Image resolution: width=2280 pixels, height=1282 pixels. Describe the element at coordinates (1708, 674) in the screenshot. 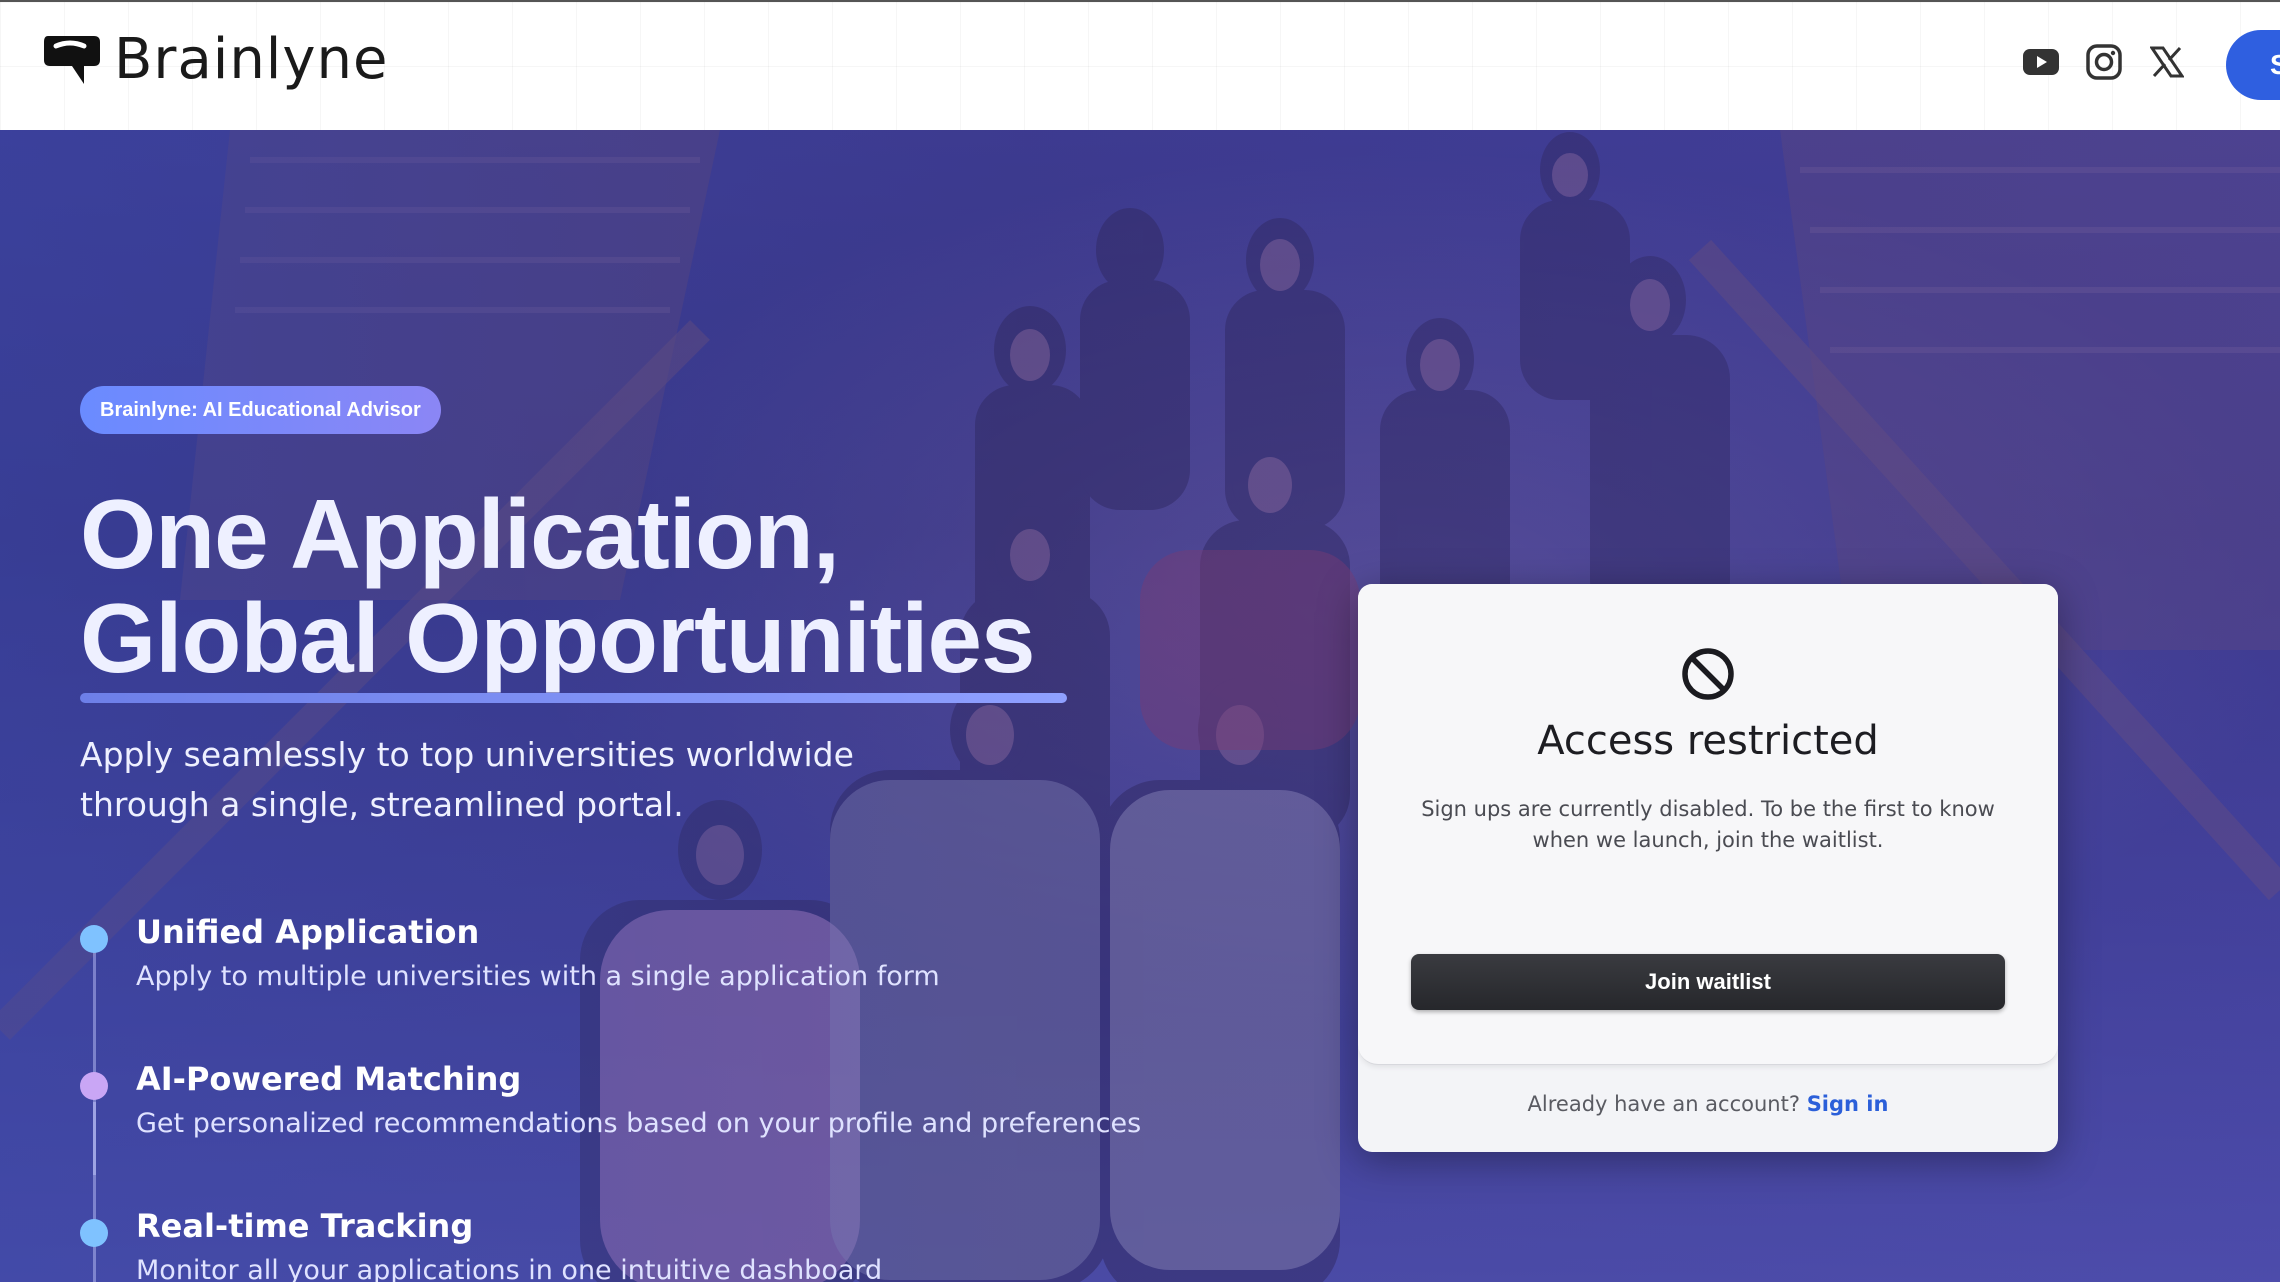

I see `ban-icon` at that location.